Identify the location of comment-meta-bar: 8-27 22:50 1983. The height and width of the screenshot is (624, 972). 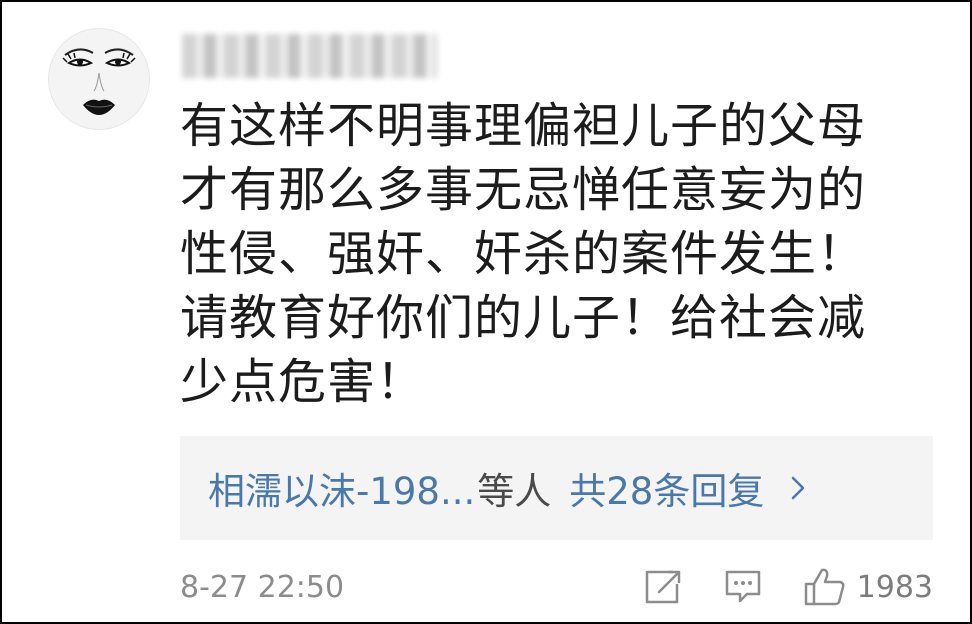
(556, 587).